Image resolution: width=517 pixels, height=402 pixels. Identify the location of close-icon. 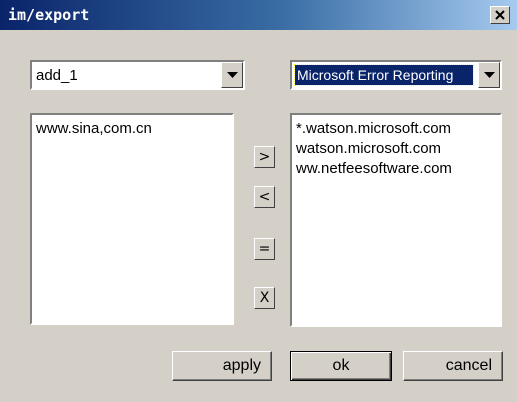
(500, 15).